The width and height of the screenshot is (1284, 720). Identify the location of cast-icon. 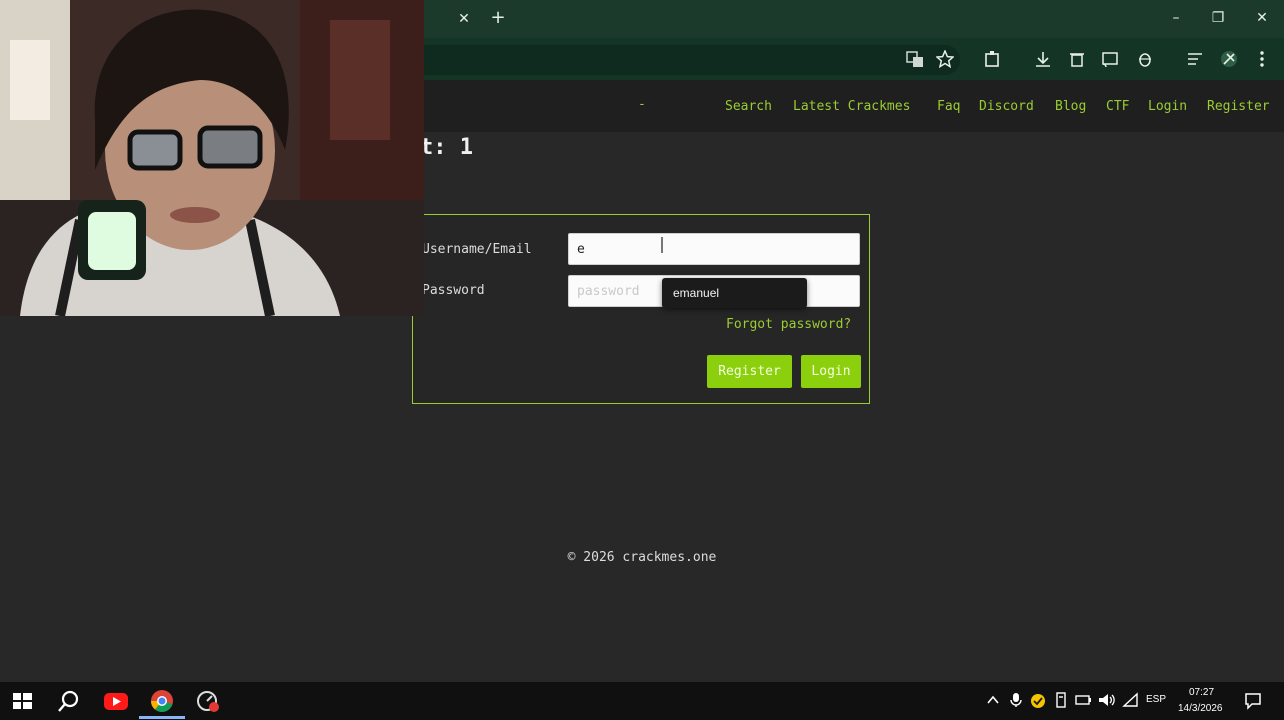
(1110, 59).